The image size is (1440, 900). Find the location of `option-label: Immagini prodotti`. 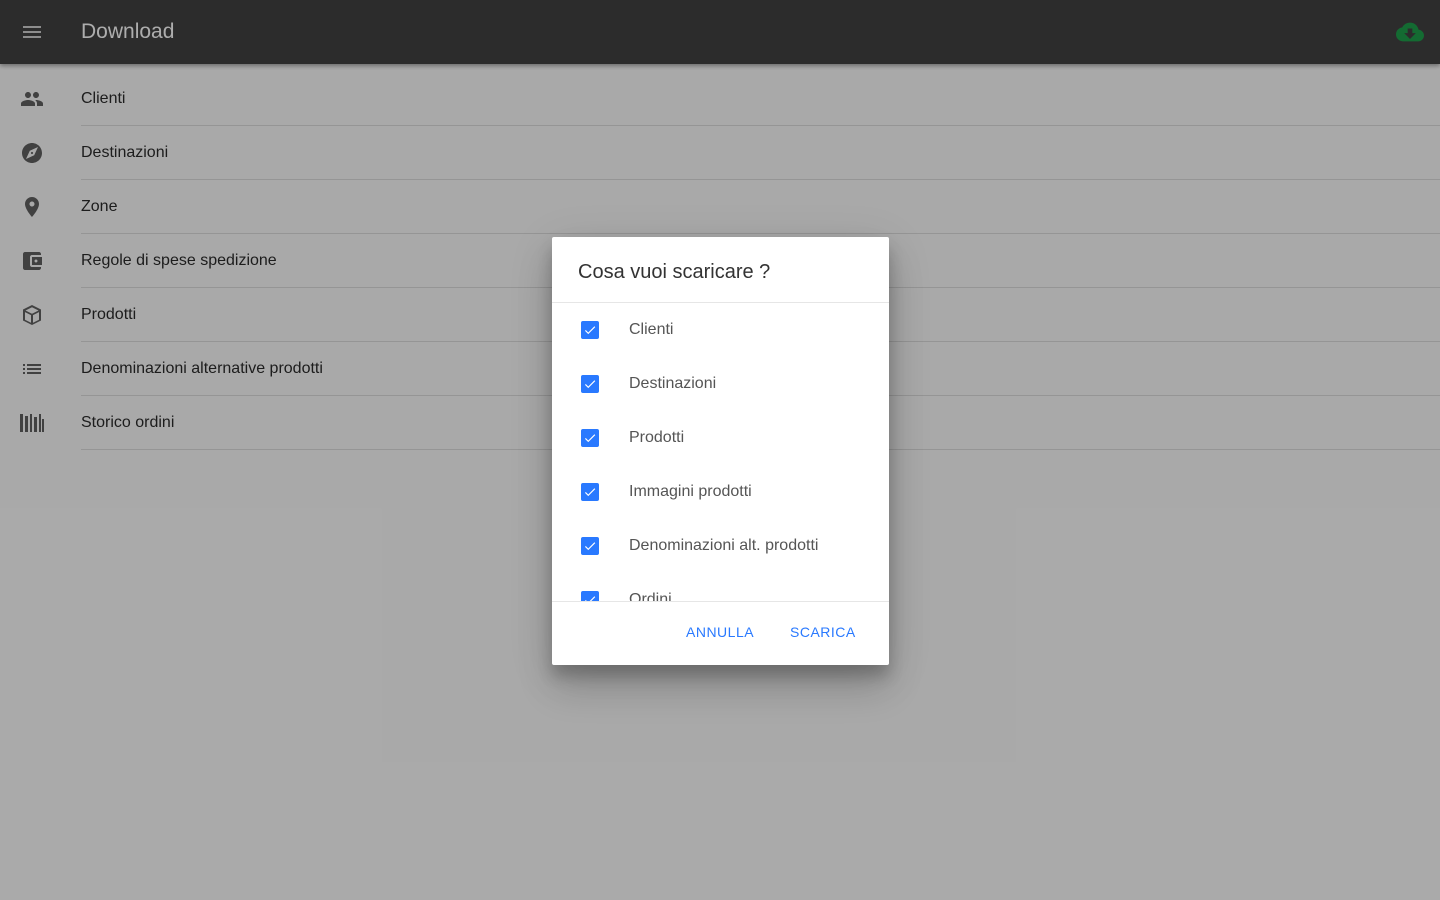

option-label: Immagini prodotti is located at coordinates (690, 491).